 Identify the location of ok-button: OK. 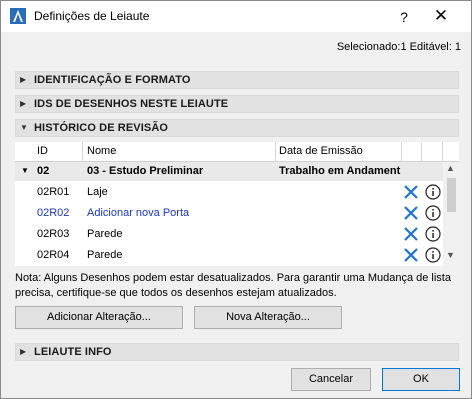
(421, 379).